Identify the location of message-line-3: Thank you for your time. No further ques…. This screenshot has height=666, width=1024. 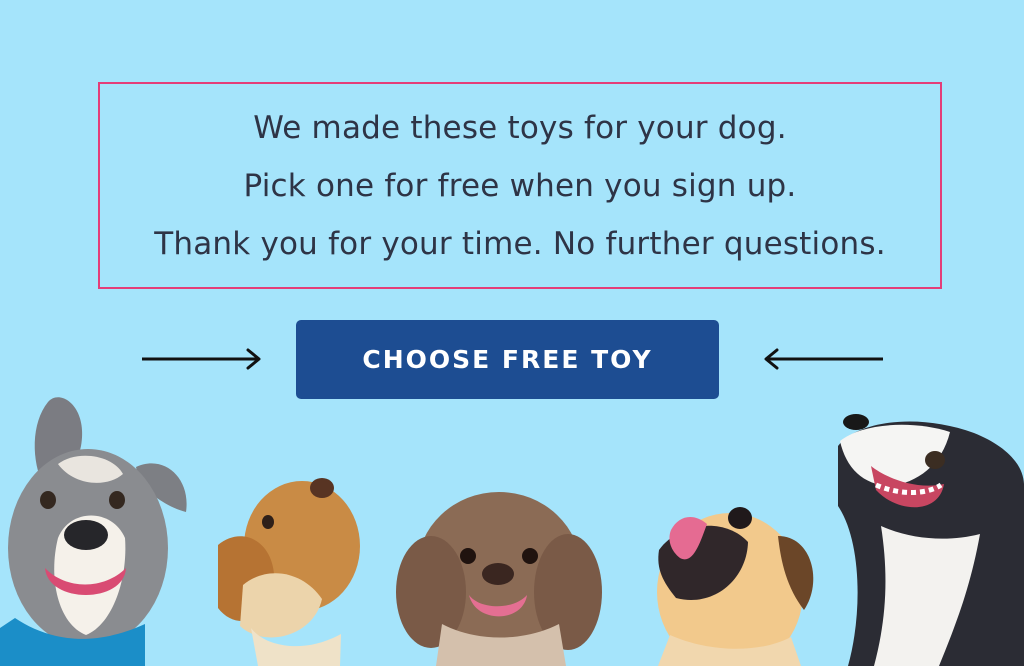
(520, 243).